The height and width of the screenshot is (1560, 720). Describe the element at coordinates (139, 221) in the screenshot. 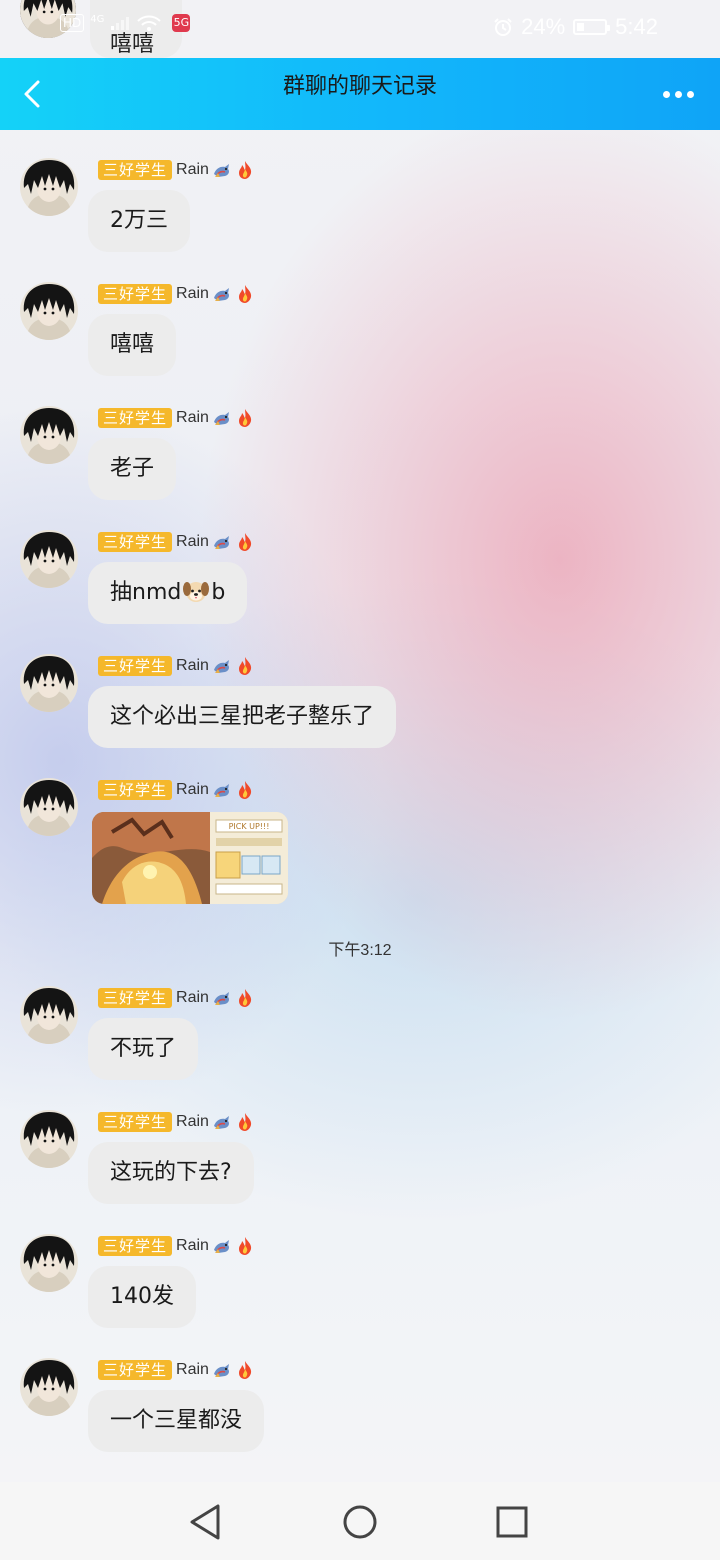

I see `message-bubble: 2万三` at that location.